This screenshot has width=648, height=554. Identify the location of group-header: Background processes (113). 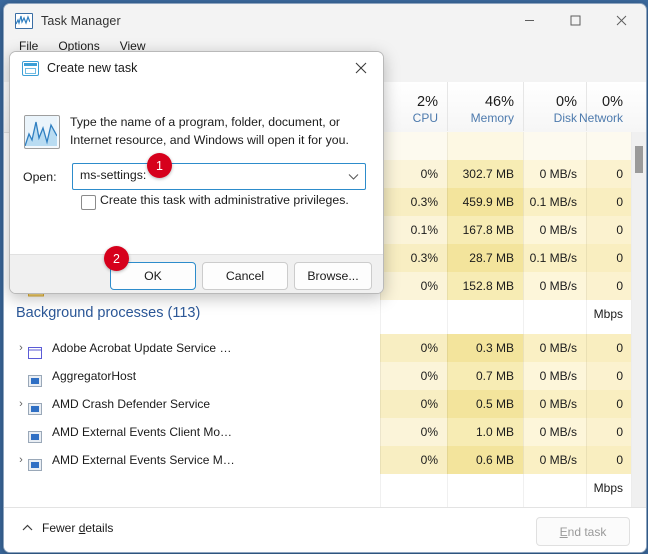
(318, 317).